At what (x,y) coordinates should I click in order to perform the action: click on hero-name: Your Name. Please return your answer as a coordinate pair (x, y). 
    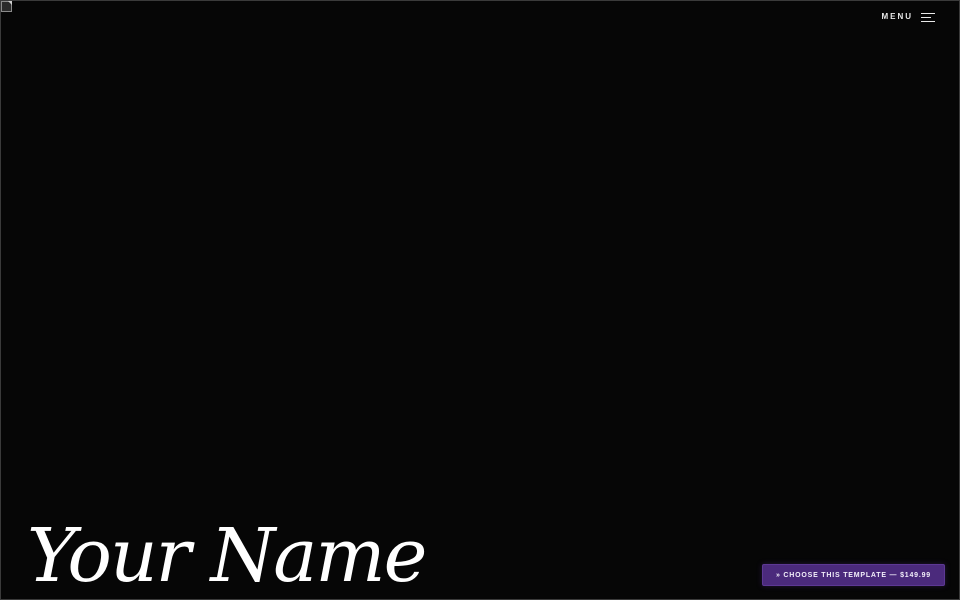
    Looking at the image, I should click on (227, 556).